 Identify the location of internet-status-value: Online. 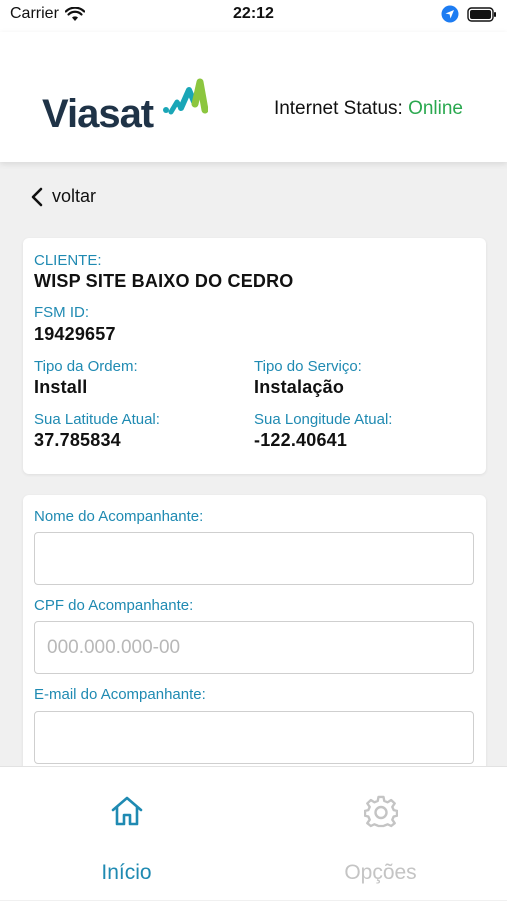
(435, 108).